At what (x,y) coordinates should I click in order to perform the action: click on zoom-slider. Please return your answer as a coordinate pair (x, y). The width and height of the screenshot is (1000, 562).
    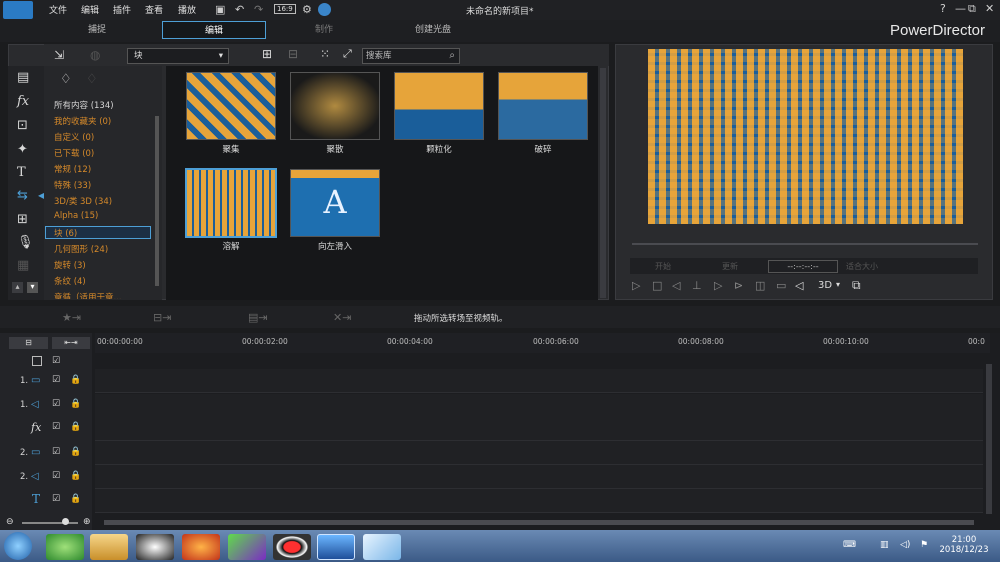
    Looking at the image, I should click on (50, 523).